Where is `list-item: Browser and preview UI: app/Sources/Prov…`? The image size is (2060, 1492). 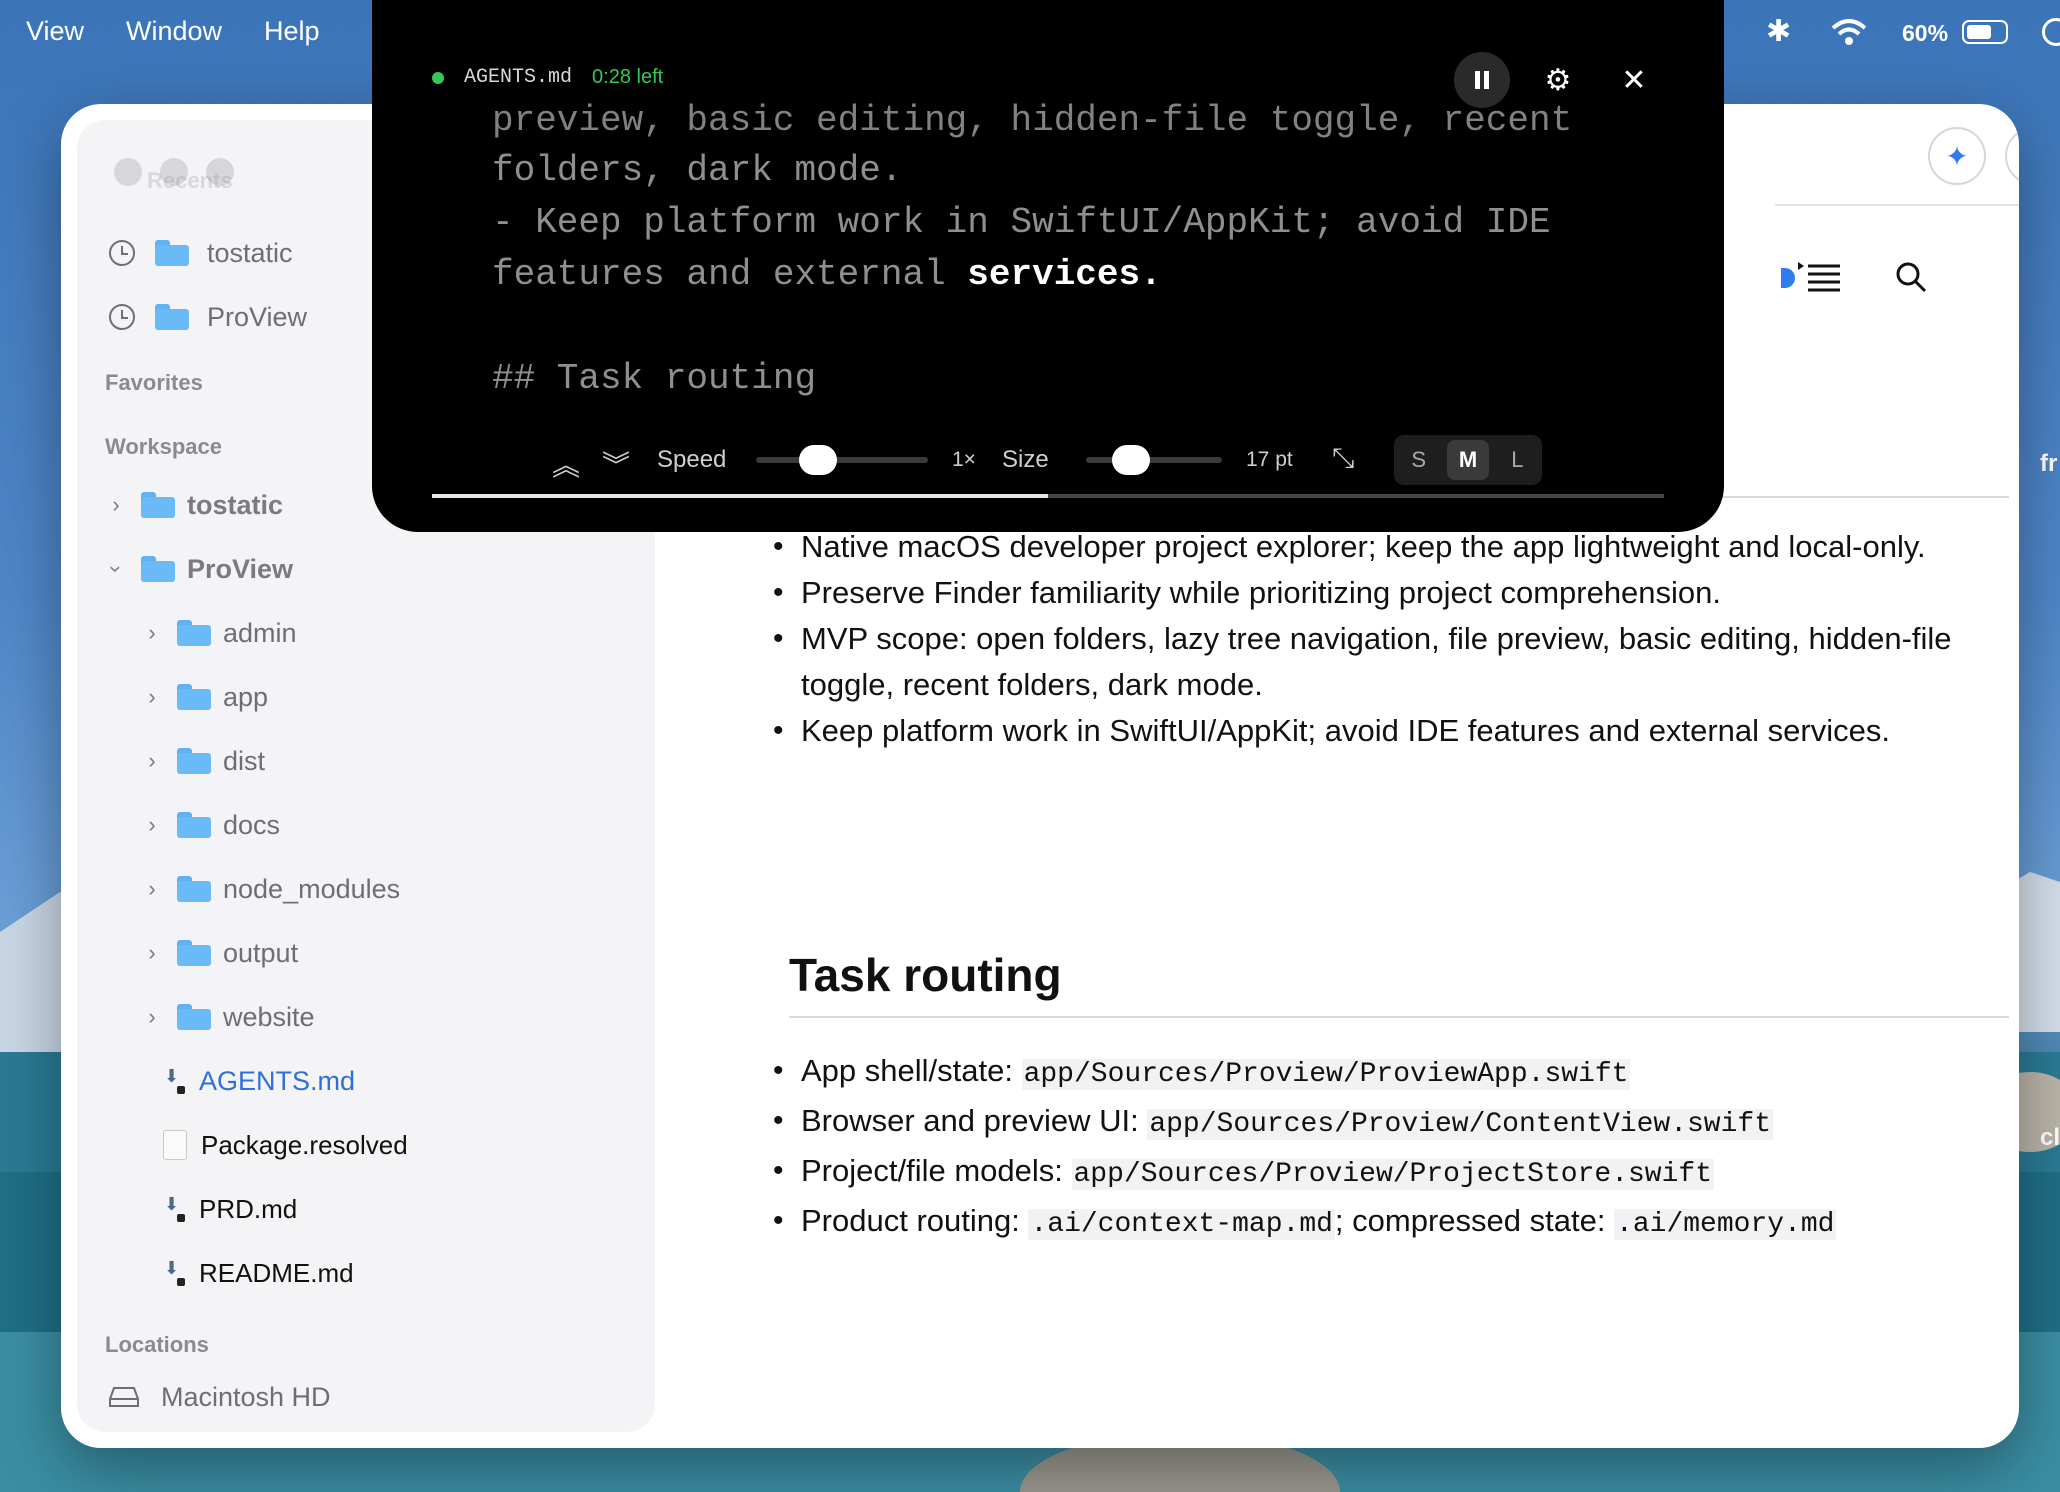
list-item: Browser and preview UI: app/Sources/Prov… is located at coordinates (1396, 1123).